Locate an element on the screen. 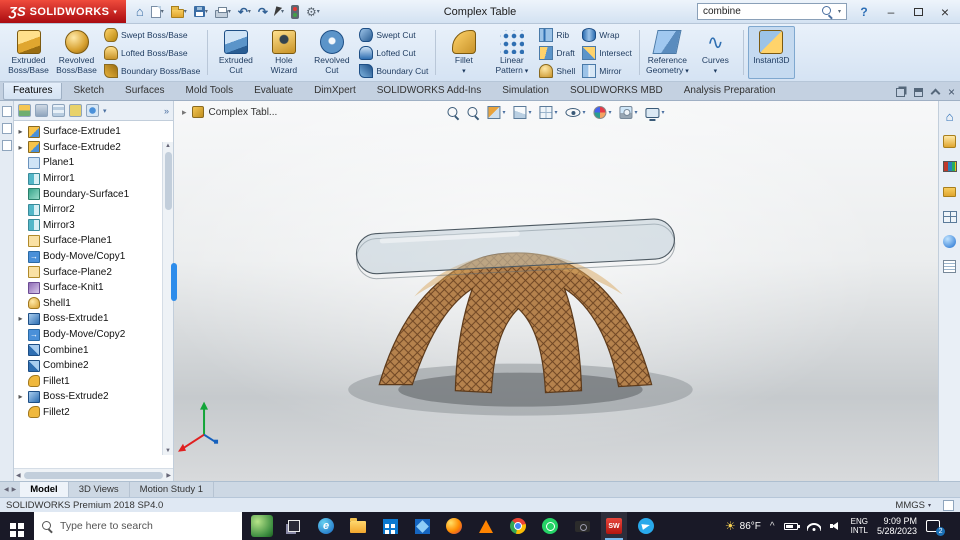 This screenshot has width=960, height=540. microsoft-store-button is located at coordinates (390, 526).